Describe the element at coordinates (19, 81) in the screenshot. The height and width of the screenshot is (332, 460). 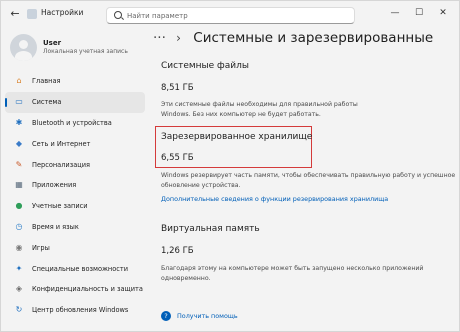
I see `home-icon: ⌂` at that location.